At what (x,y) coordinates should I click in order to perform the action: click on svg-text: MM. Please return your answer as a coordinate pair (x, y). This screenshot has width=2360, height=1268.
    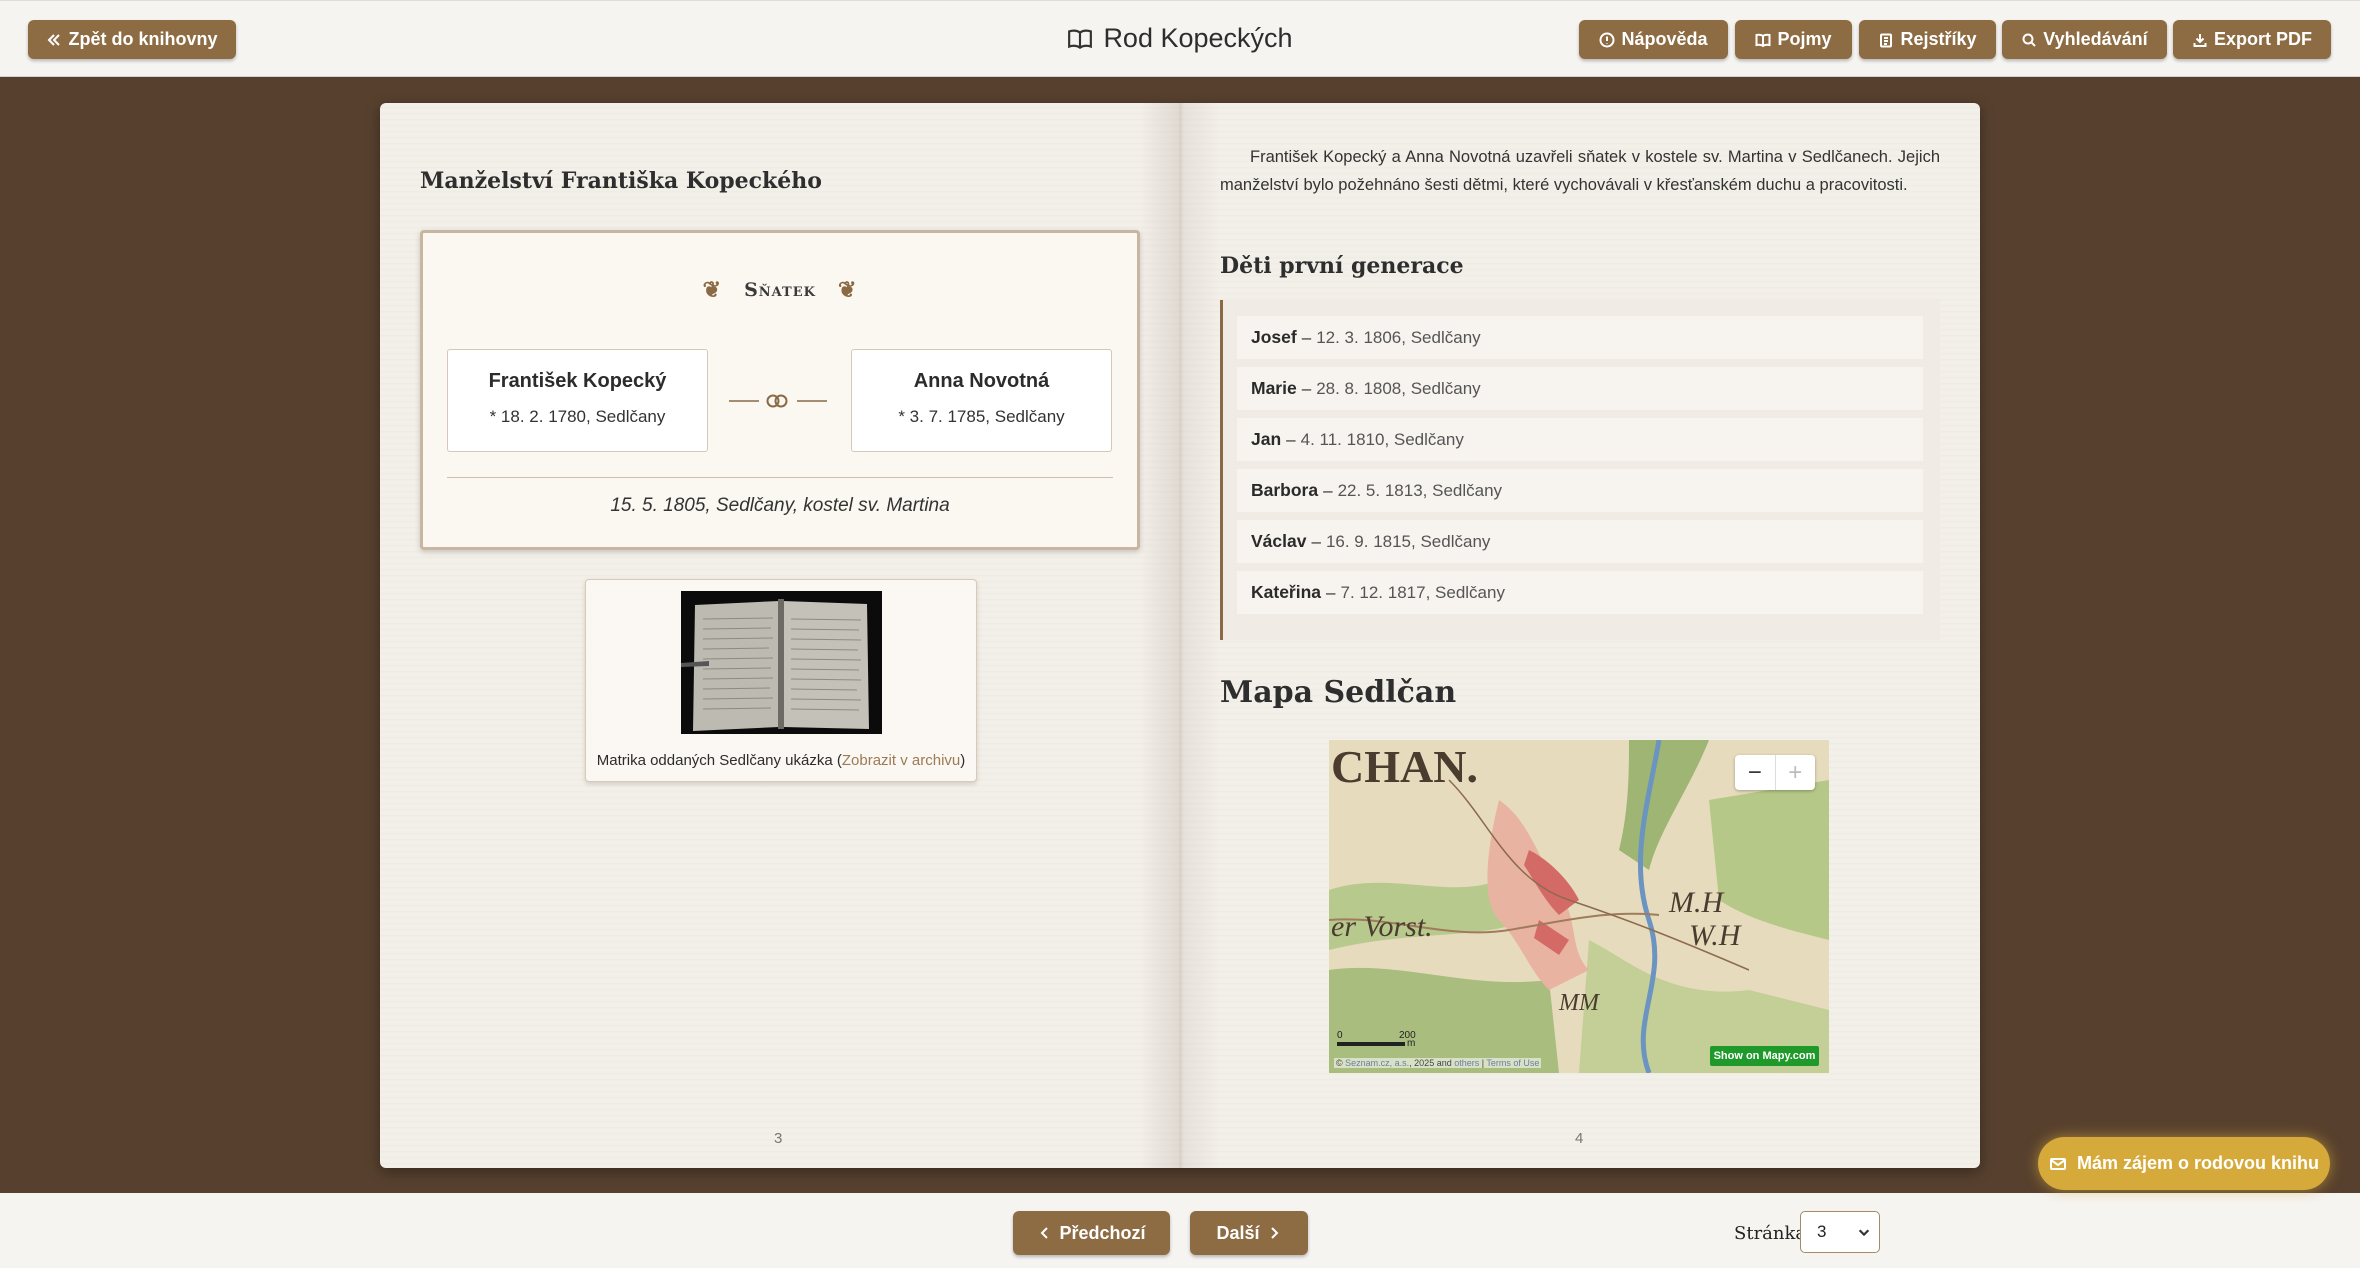
    Looking at the image, I should click on (1579, 1003).